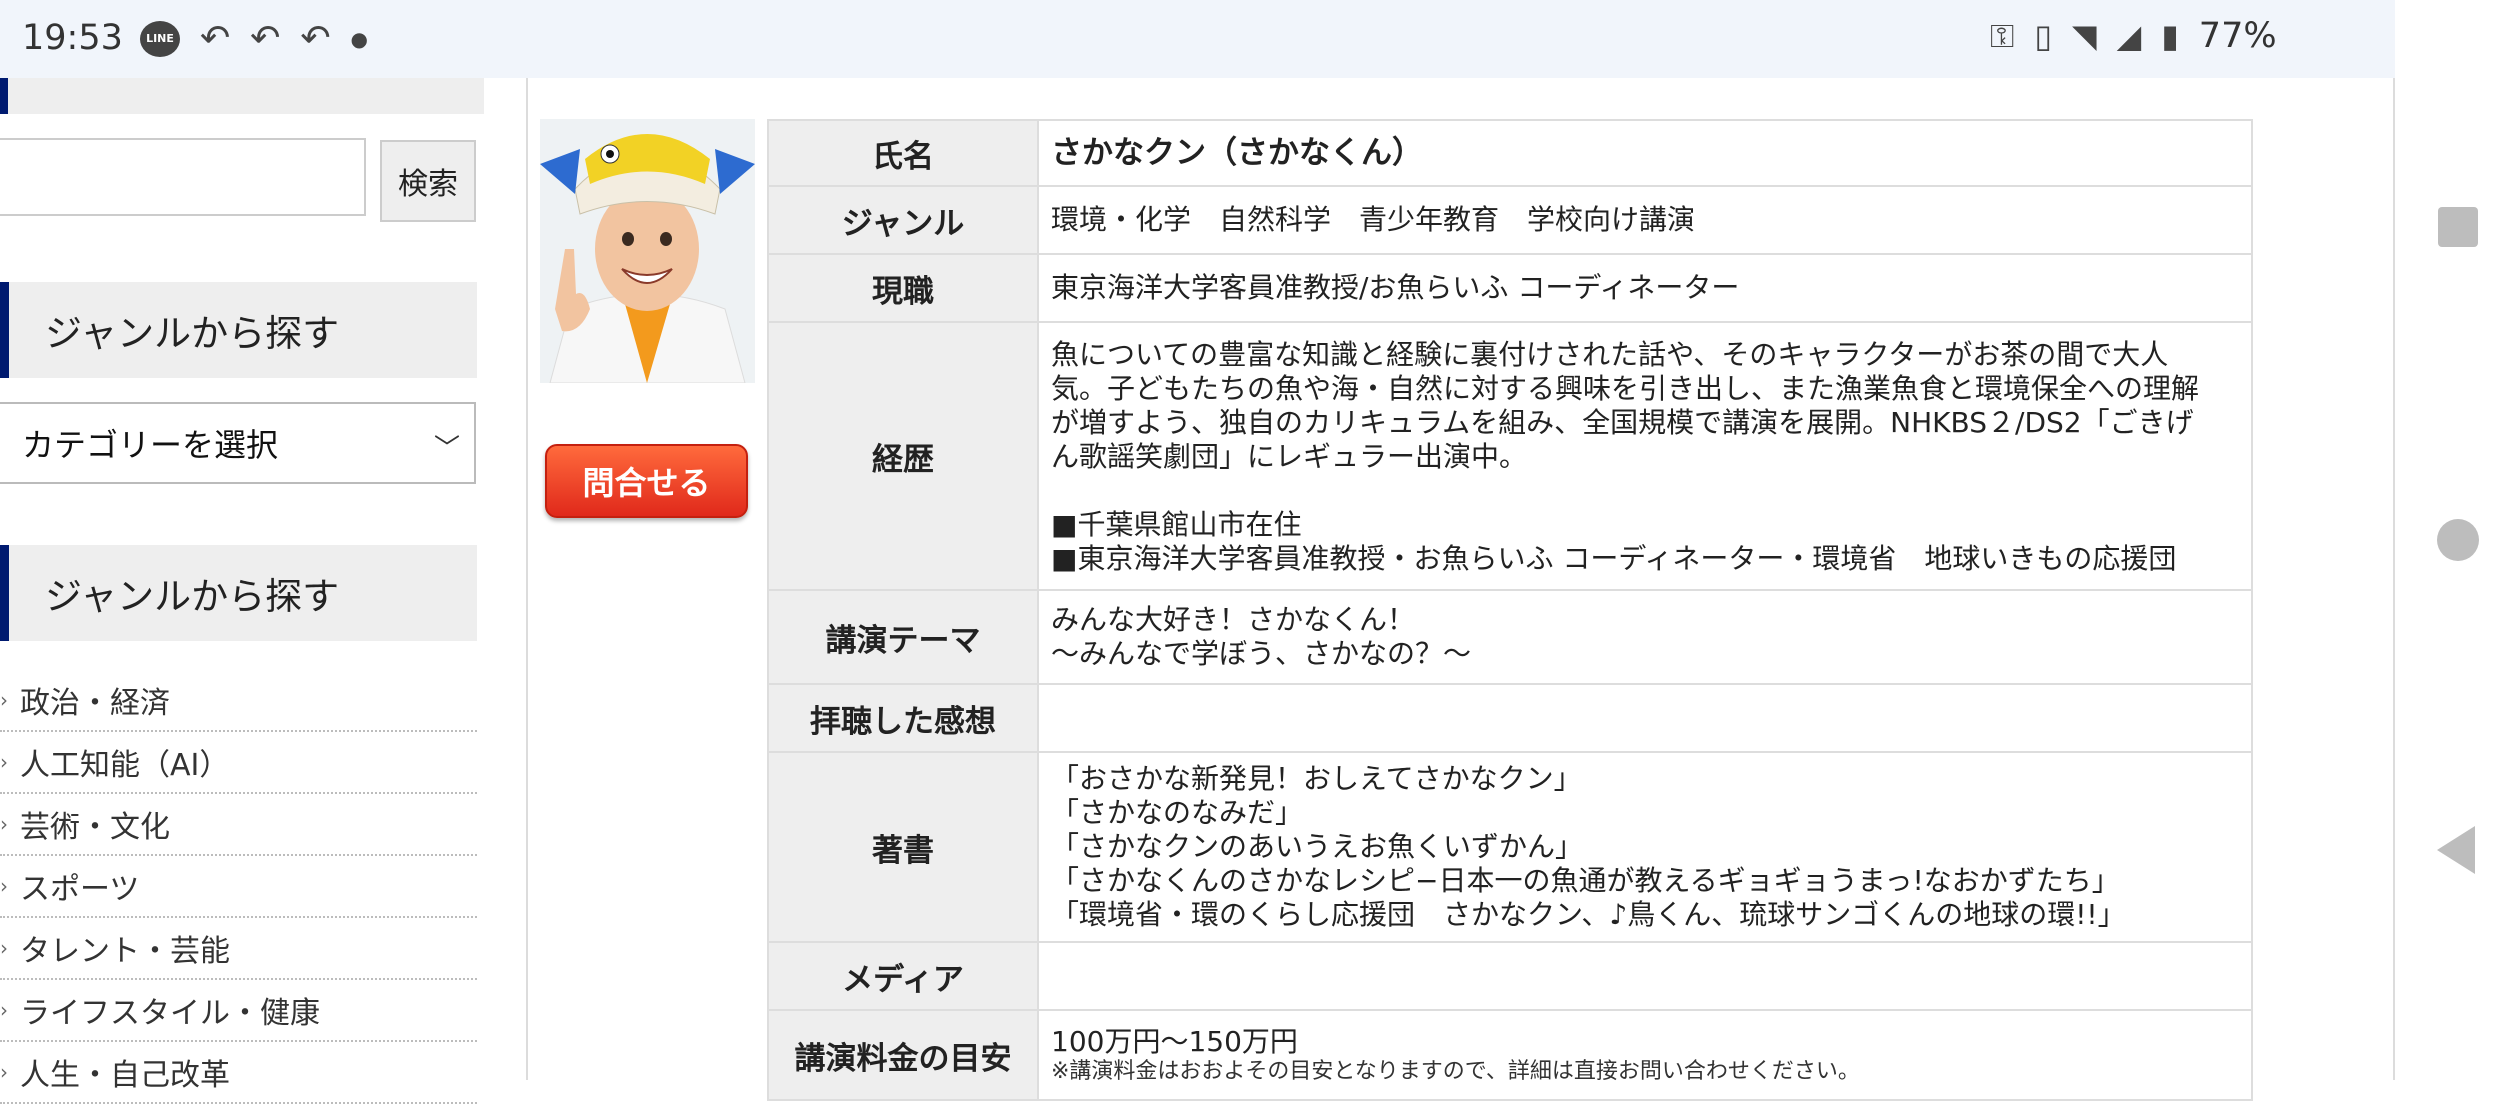 This screenshot has height=1104, width=2520. I want to click on row-value-job: 東京海洋大学客員准教授/お魚らいふ コーディネーター, so click(1645, 288).